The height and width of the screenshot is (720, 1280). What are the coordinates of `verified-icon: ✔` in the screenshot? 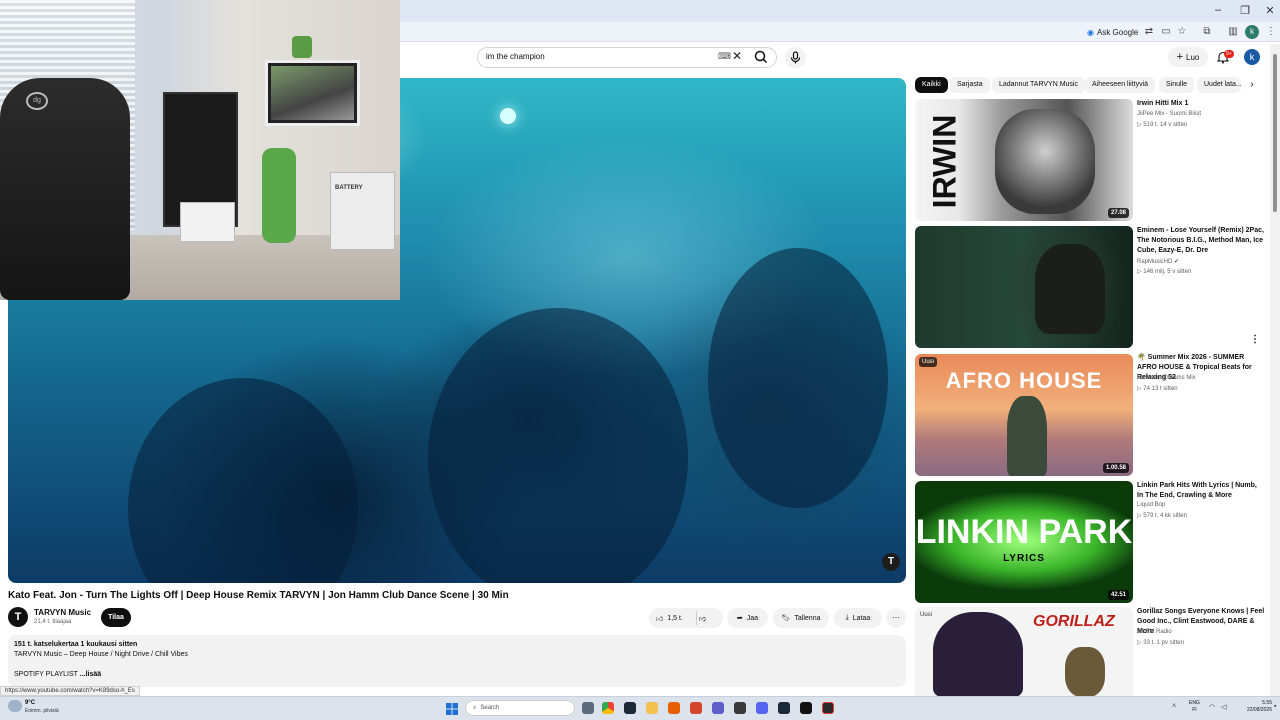 It's located at (1177, 262).